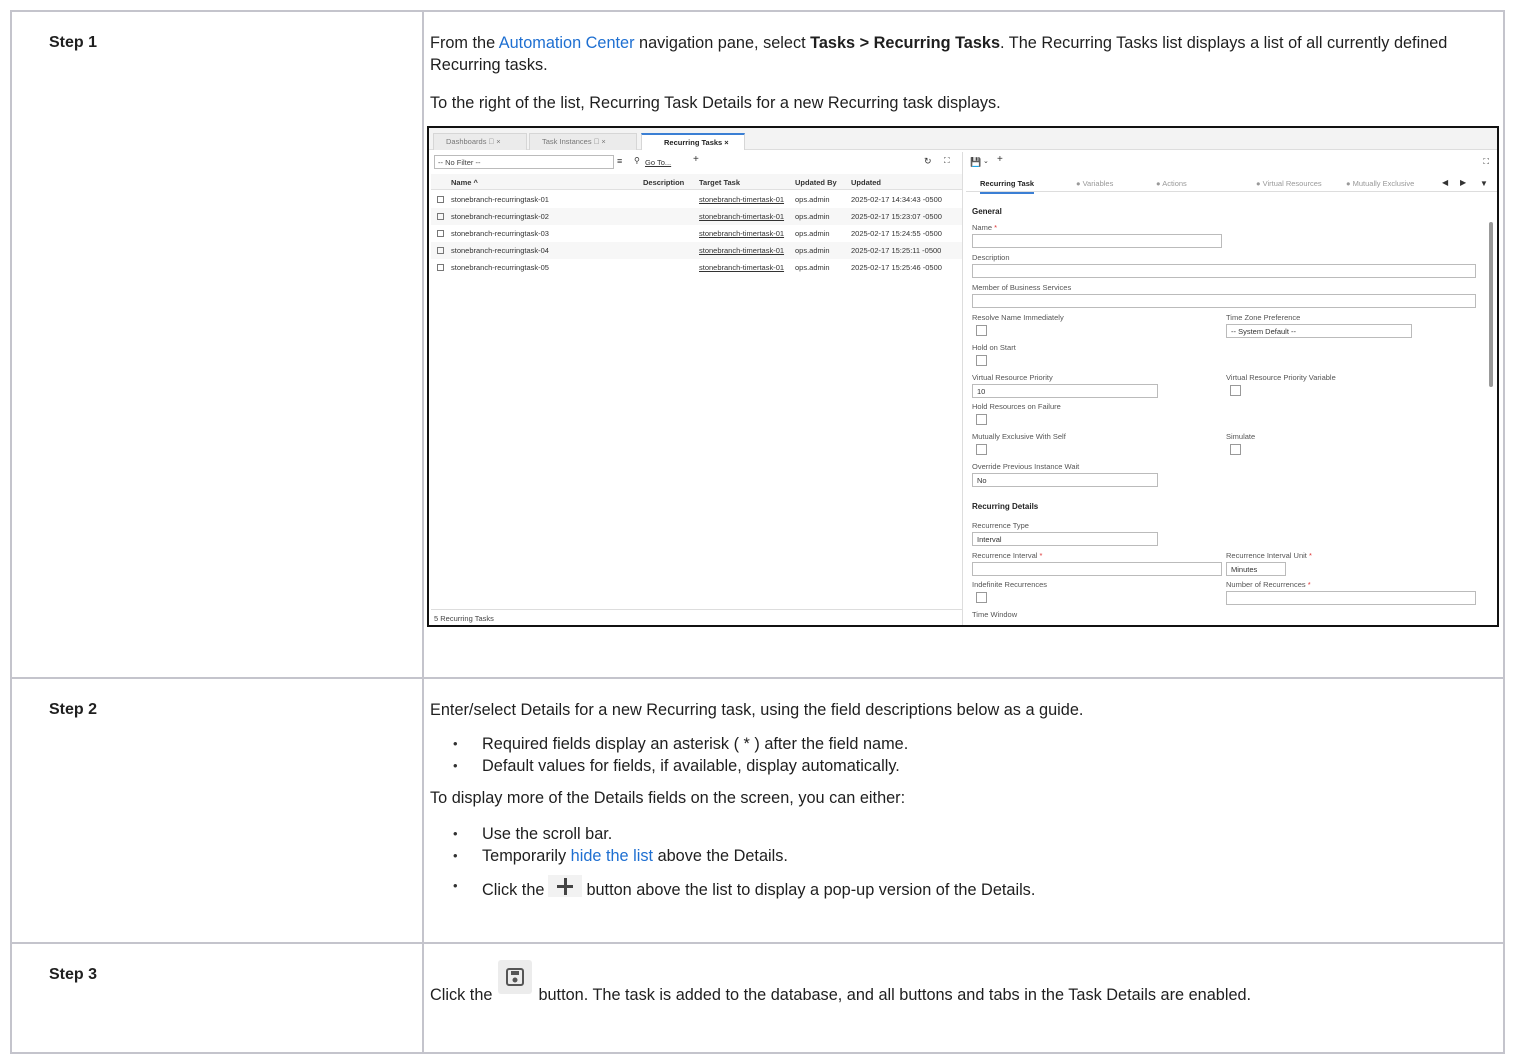 Image resolution: width=1515 pixels, height=1054 pixels. I want to click on hold-resources-checkbox, so click(981, 419).